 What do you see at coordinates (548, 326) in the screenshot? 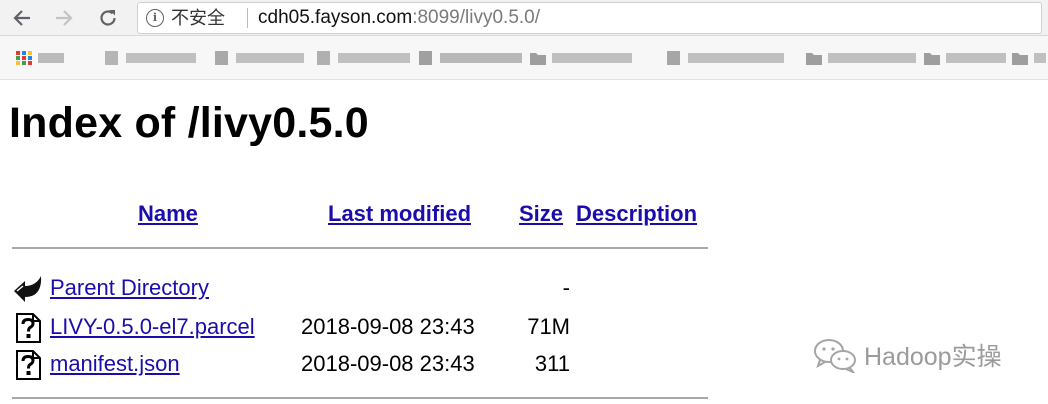
I see `row-size: 71M` at bounding box center [548, 326].